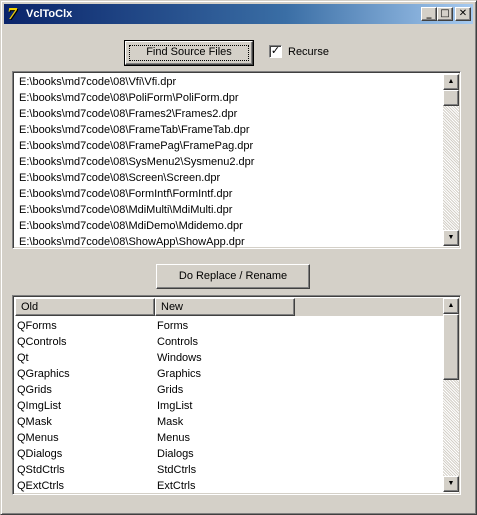 This screenshot has height=515, width=477. I want to click on mapping-row: QDialogs Dialogs, so click(229, 454).